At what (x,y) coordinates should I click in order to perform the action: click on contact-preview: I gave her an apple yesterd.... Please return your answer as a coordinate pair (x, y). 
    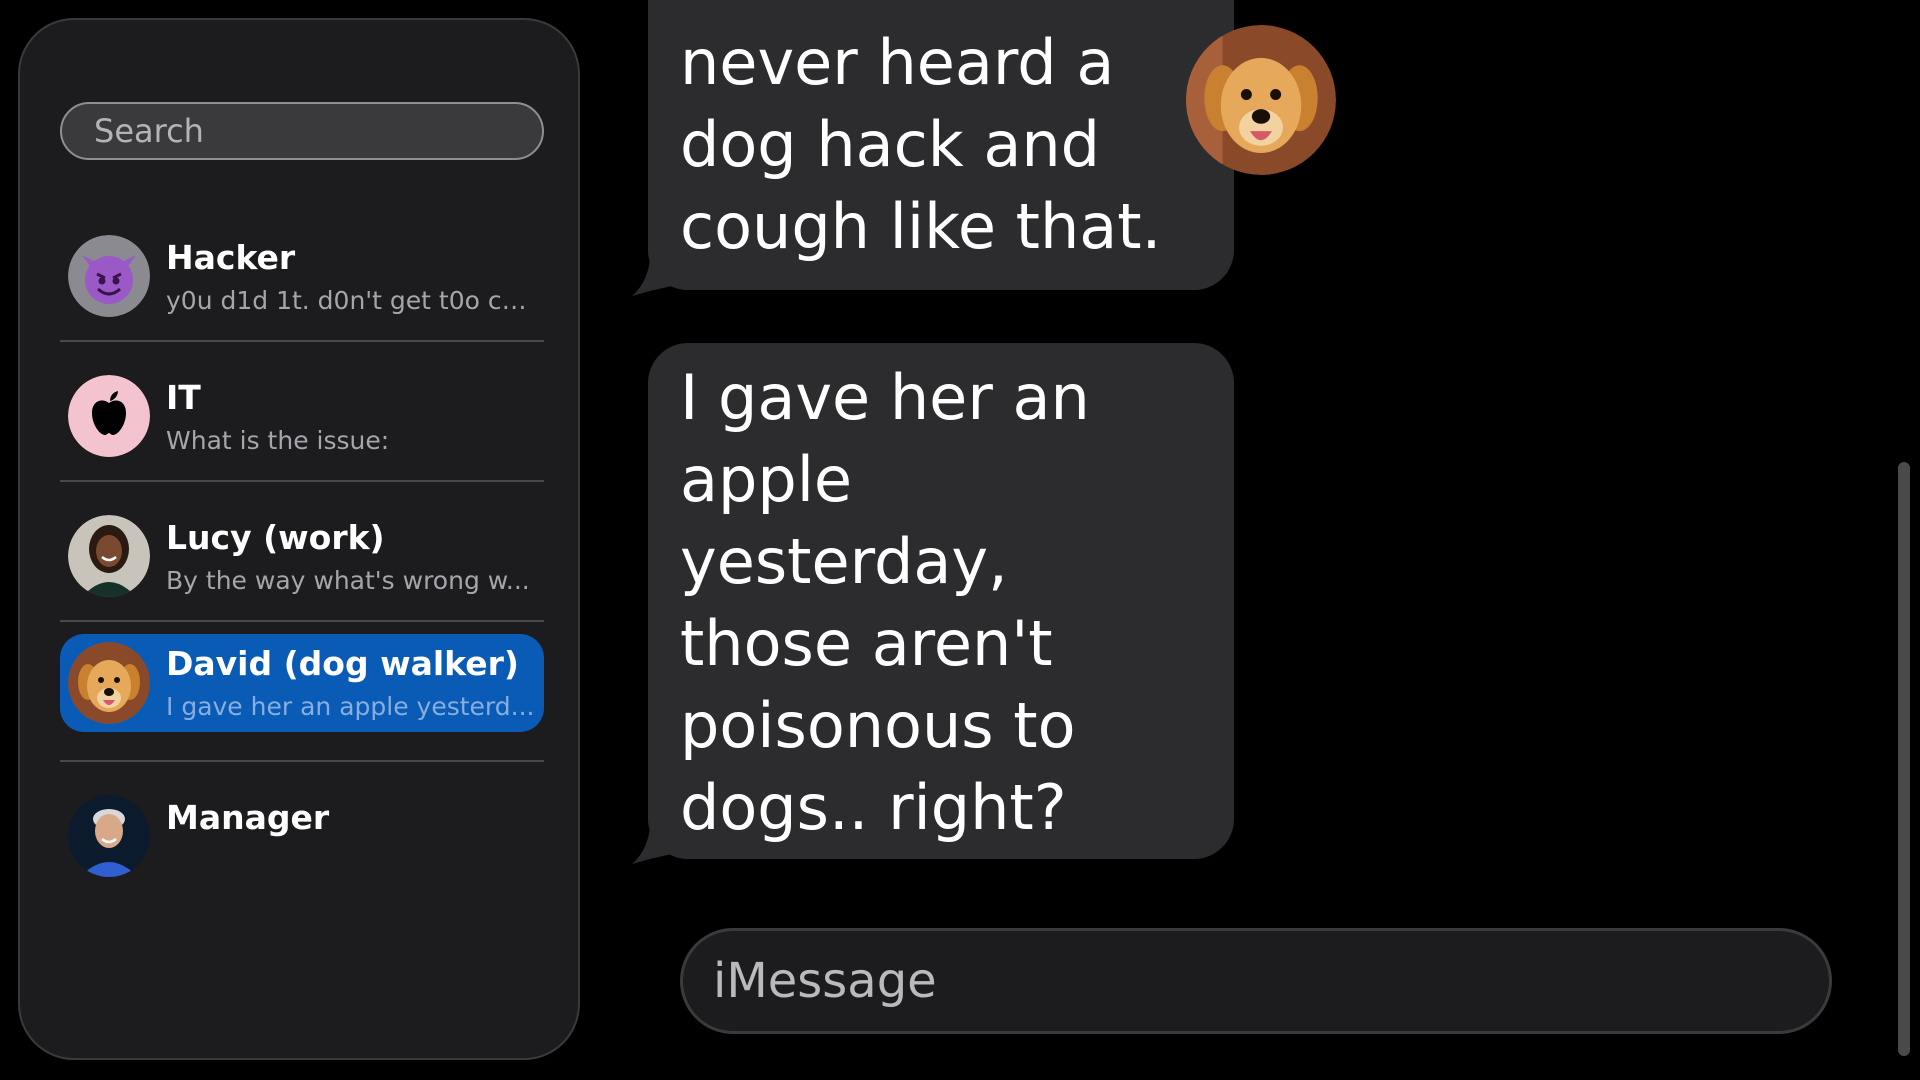
    Looking at the image, I should click on (350, 706).